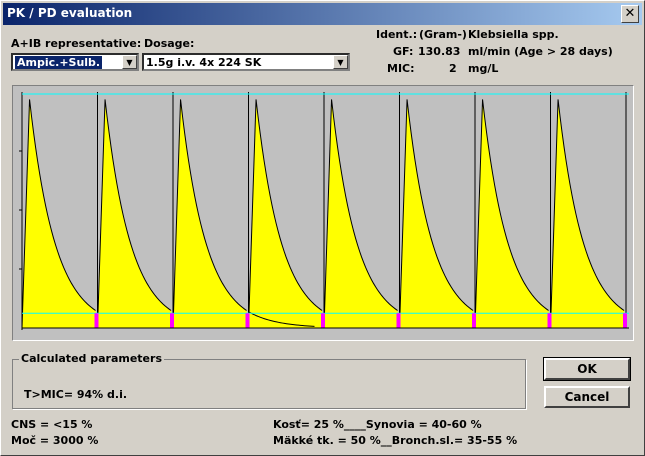 The image size is (645, 456). Describe the element at coordinates (403, 51) in the screenshot. I see `gf-label: GF:` at that location.